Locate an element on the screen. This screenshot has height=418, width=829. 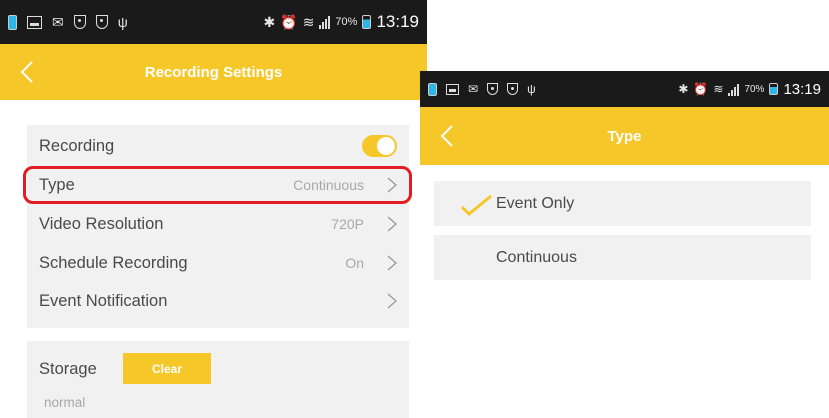
setting-label: Event Notification is located at coordinates (103, 300).